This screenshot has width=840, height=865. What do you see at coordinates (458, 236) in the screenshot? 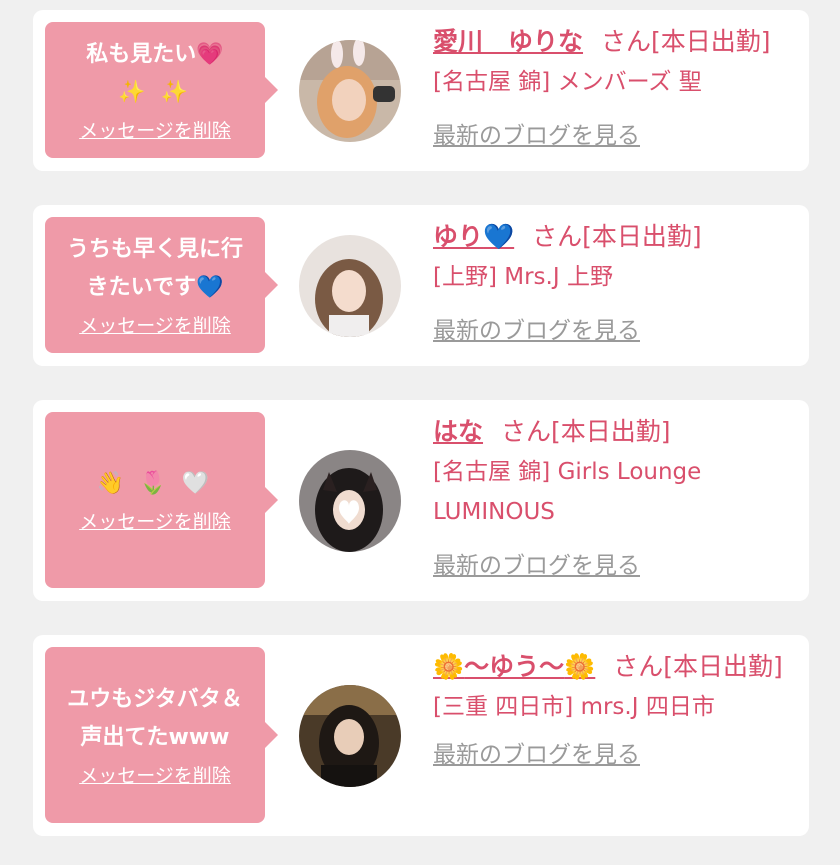
I see `cast-name-text: ゆり` at bounding box center [458, 236].